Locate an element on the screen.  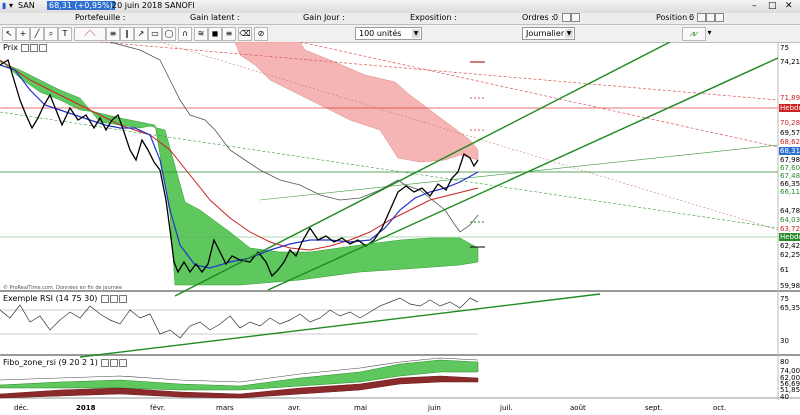
portefeuille-label: Portefeuille : is located at coordinates (100, 17).